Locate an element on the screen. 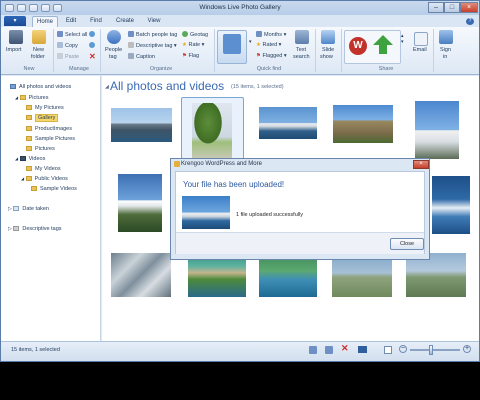 The height and width of the screenshot is (400, 480). nav-my-videos: My Videos is located at coordinates (43, 169).